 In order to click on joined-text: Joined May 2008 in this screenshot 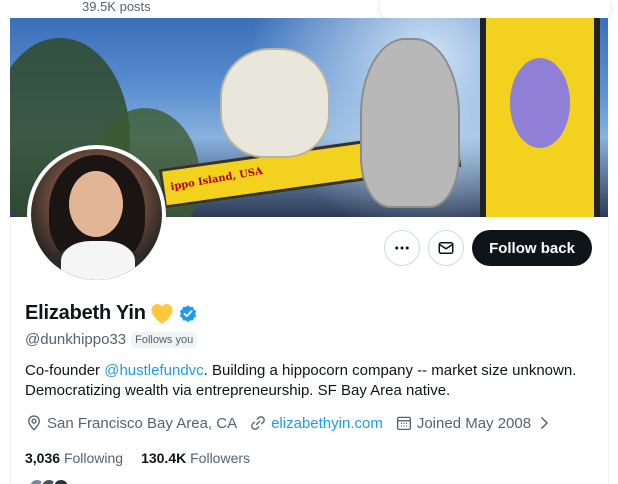, I will do `click(474, 423)`.